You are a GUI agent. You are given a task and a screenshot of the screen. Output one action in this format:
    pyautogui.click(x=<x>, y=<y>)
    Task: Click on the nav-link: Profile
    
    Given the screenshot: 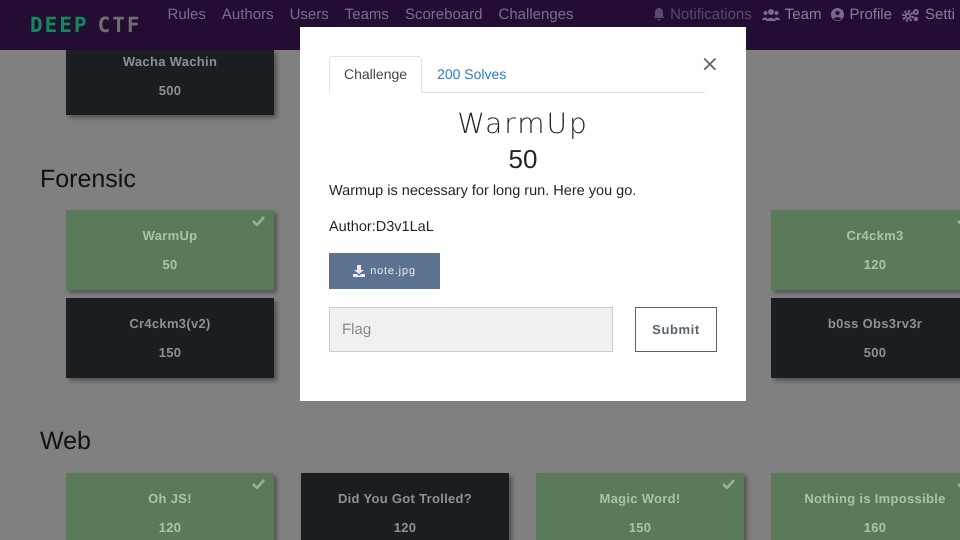 What is the action you would take?
    pyautogui.click(x=861, y=14)
    